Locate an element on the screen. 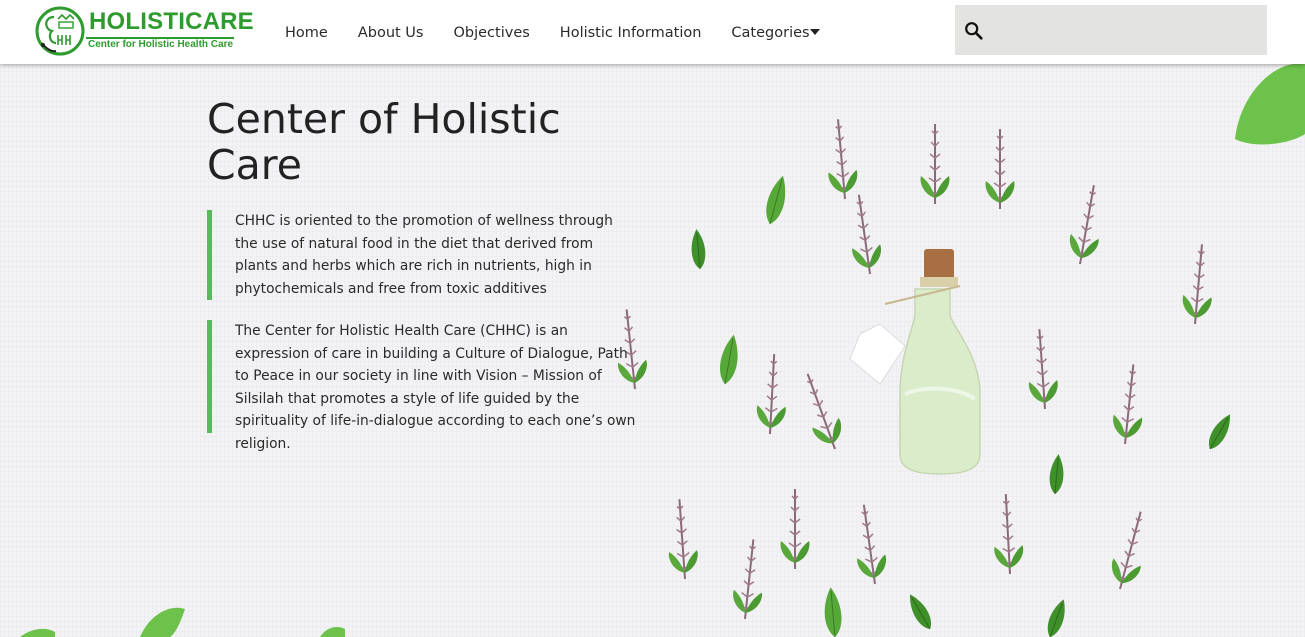 The width and height of the screenshot is (1305, 637). search-box is located at coordinates (1111, 30).